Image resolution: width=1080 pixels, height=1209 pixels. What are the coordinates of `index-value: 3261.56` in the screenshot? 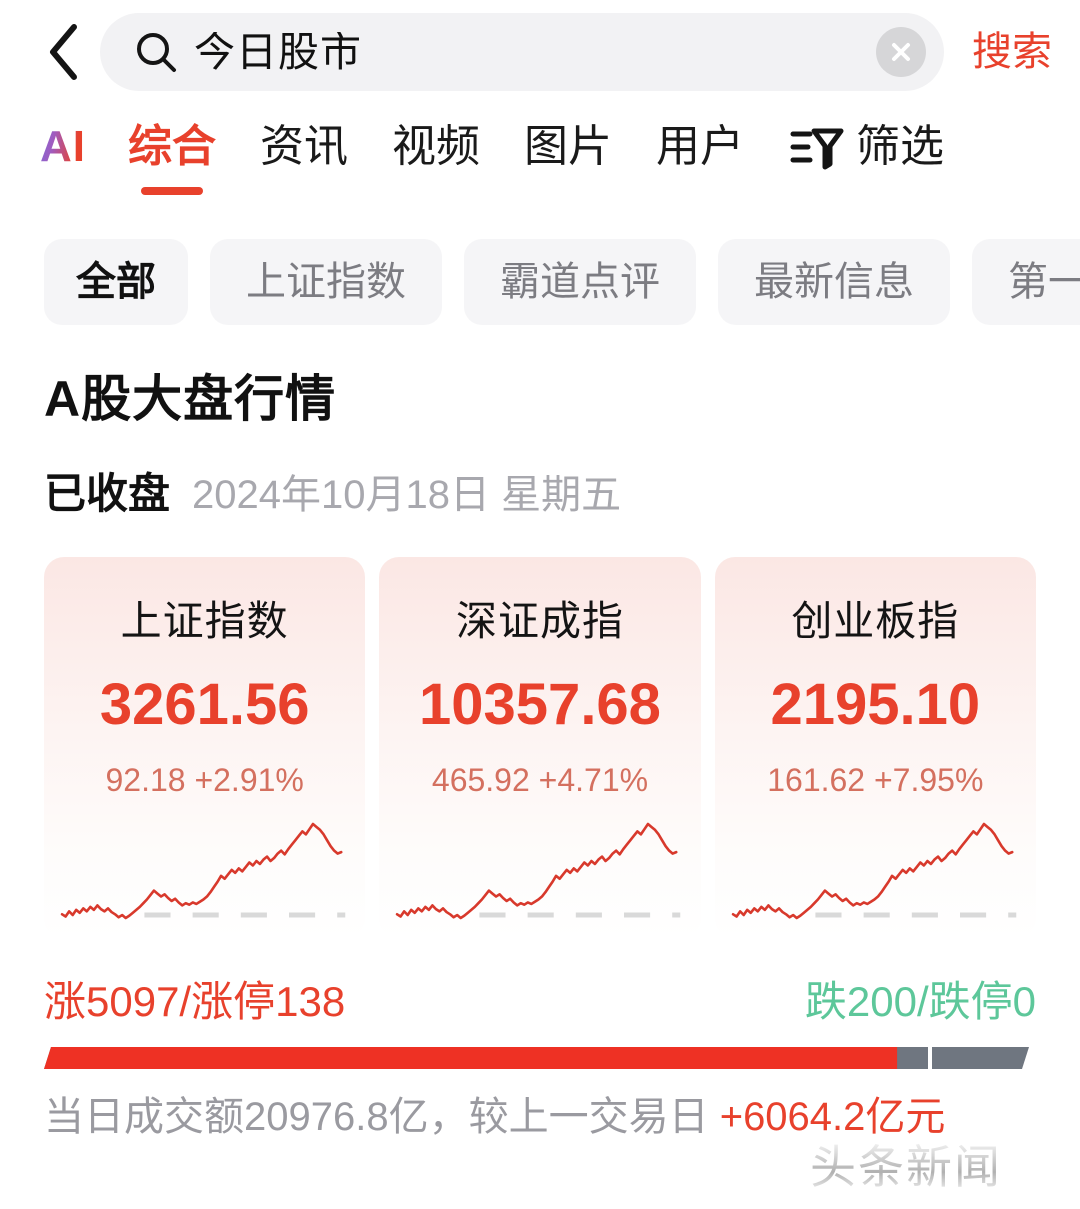 It's located at (204, 704).